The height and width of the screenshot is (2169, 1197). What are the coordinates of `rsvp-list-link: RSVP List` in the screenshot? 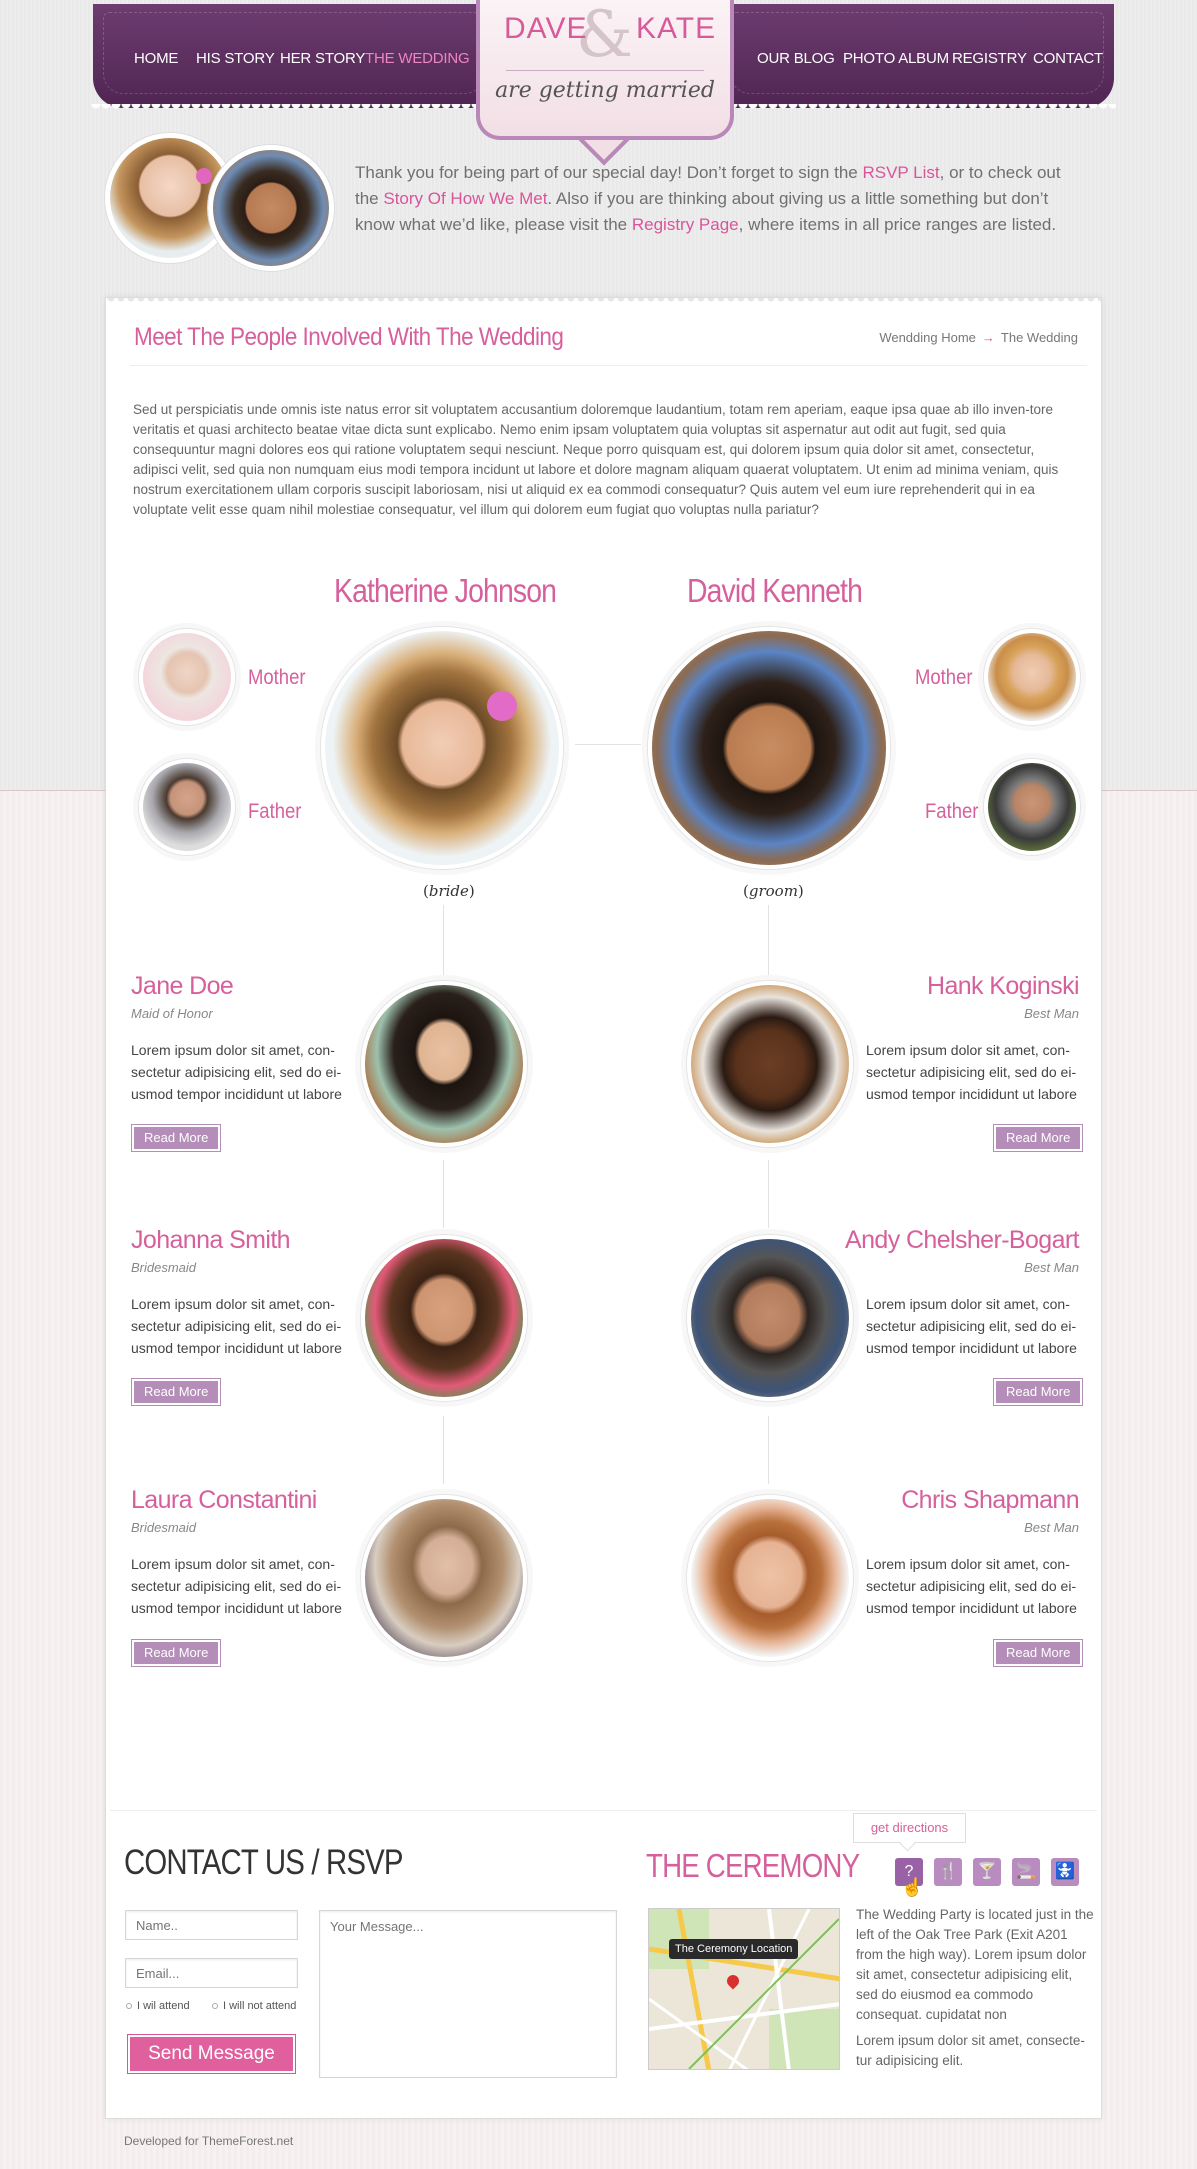 It's located at (900, 172).